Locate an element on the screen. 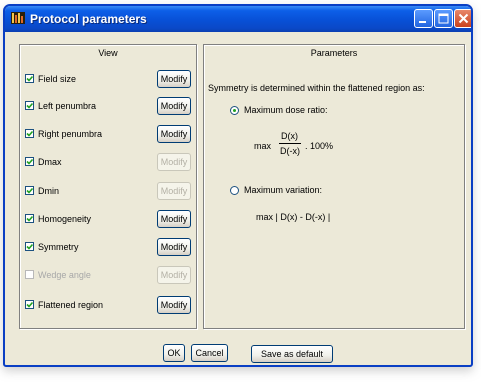  close-icon is located at coordinates (463, 18).